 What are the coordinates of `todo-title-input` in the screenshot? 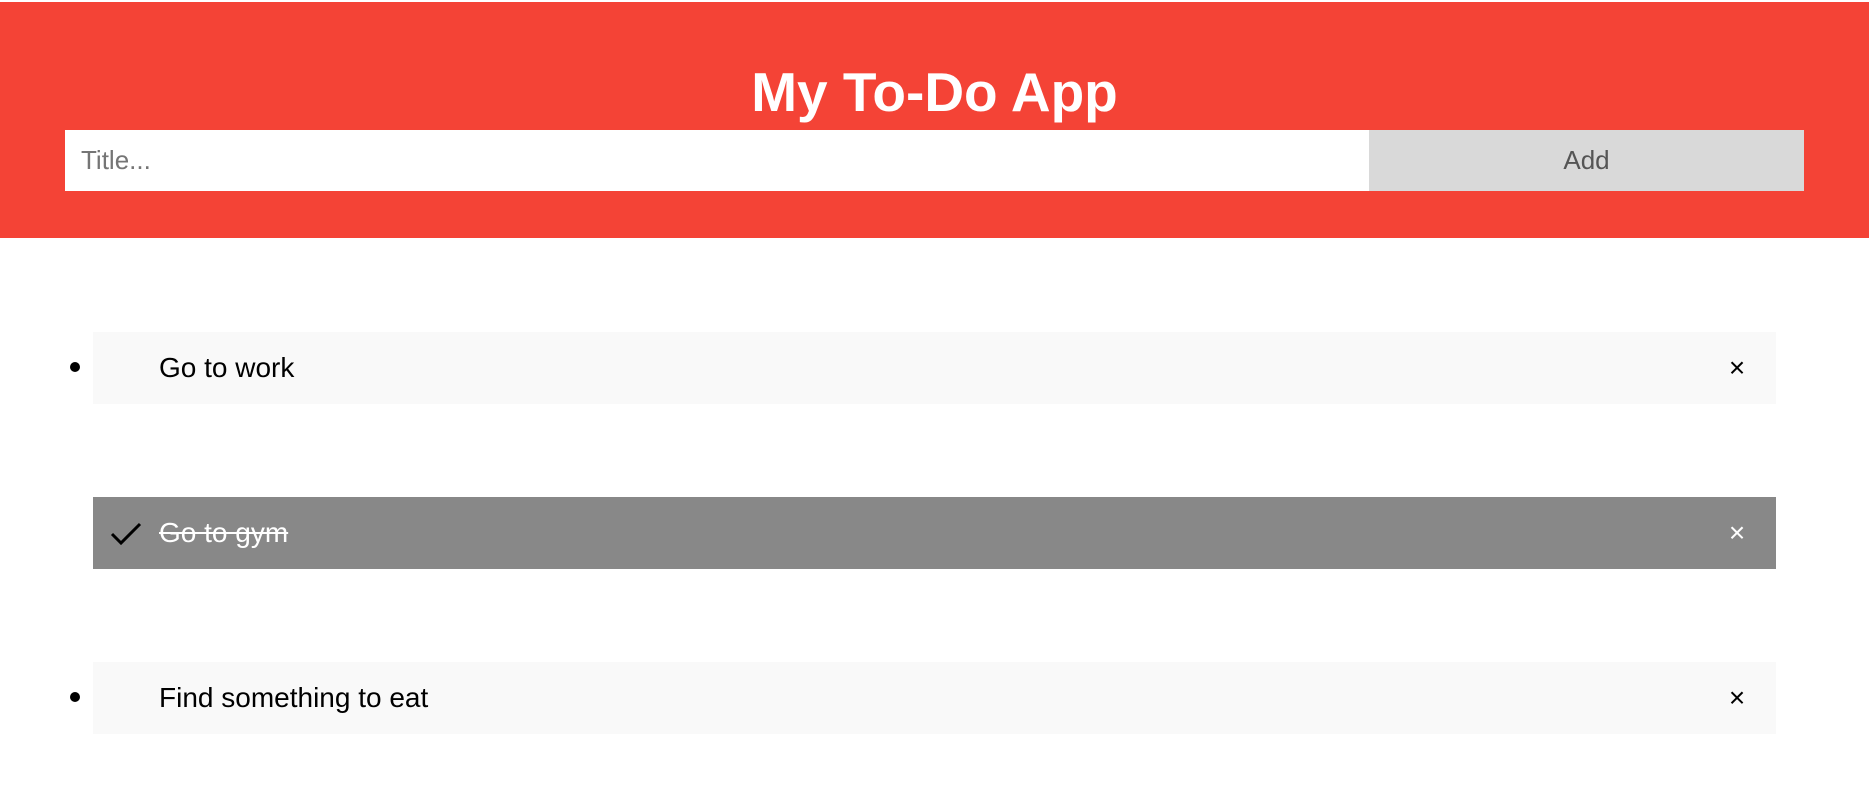 It's located at (717, 160).